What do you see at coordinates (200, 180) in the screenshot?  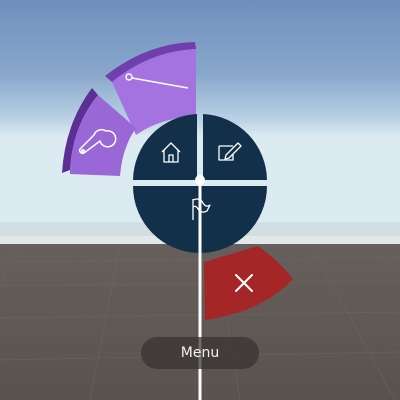 I see `pointer-cursor` at bounding box center [200, 180].